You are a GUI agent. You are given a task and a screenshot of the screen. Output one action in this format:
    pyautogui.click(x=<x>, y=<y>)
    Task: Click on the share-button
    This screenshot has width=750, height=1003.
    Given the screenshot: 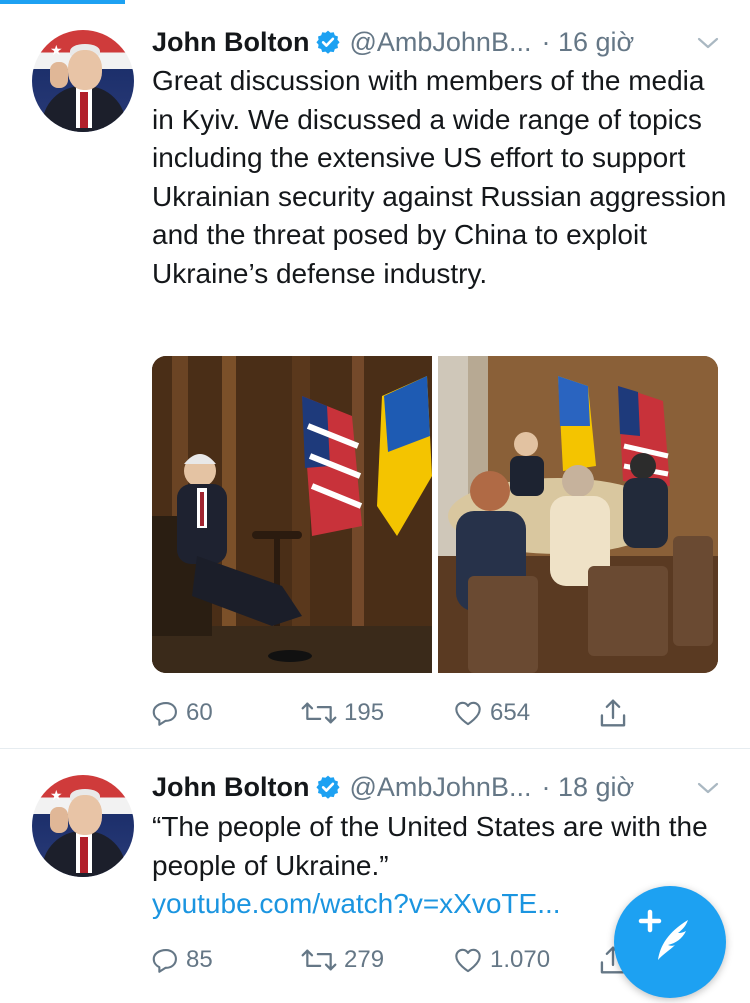 What is the action you would take?
    pyautogui.click(x=613, y=713)
    